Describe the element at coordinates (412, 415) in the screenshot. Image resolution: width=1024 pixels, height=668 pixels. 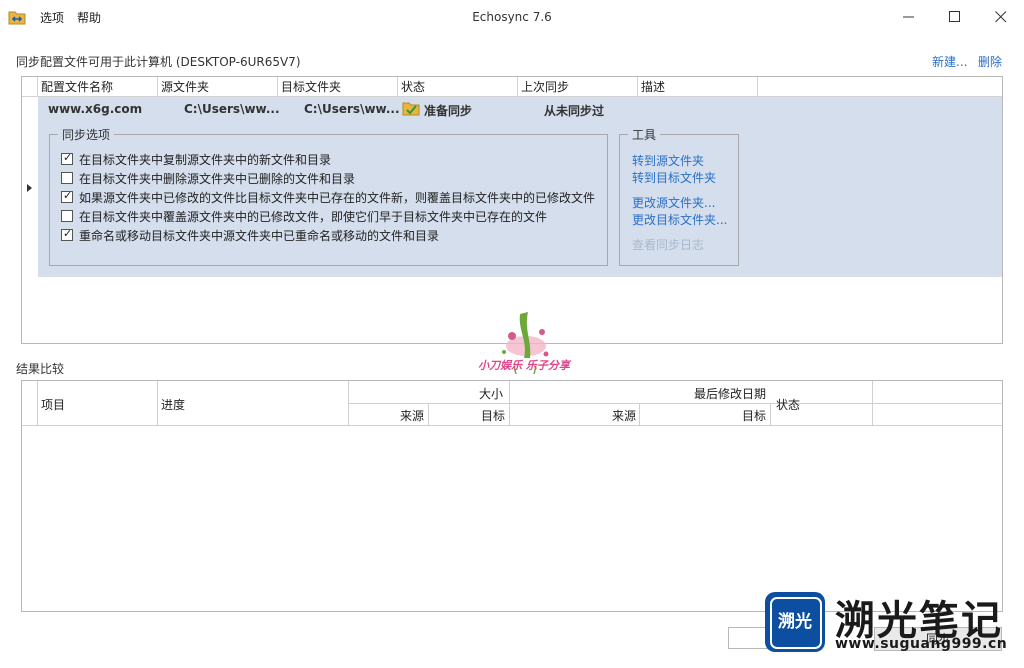
I see `subheader-size-source: 来源` at that location.